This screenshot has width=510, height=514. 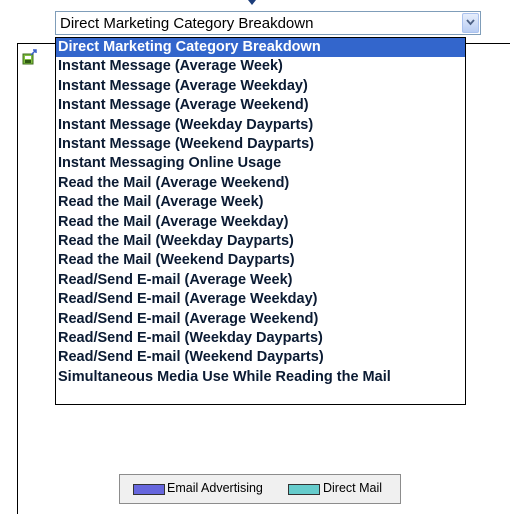 I want to click on dropdown-option: Read/Send E-mail (Average Weekday), so click(x=260, y=299).